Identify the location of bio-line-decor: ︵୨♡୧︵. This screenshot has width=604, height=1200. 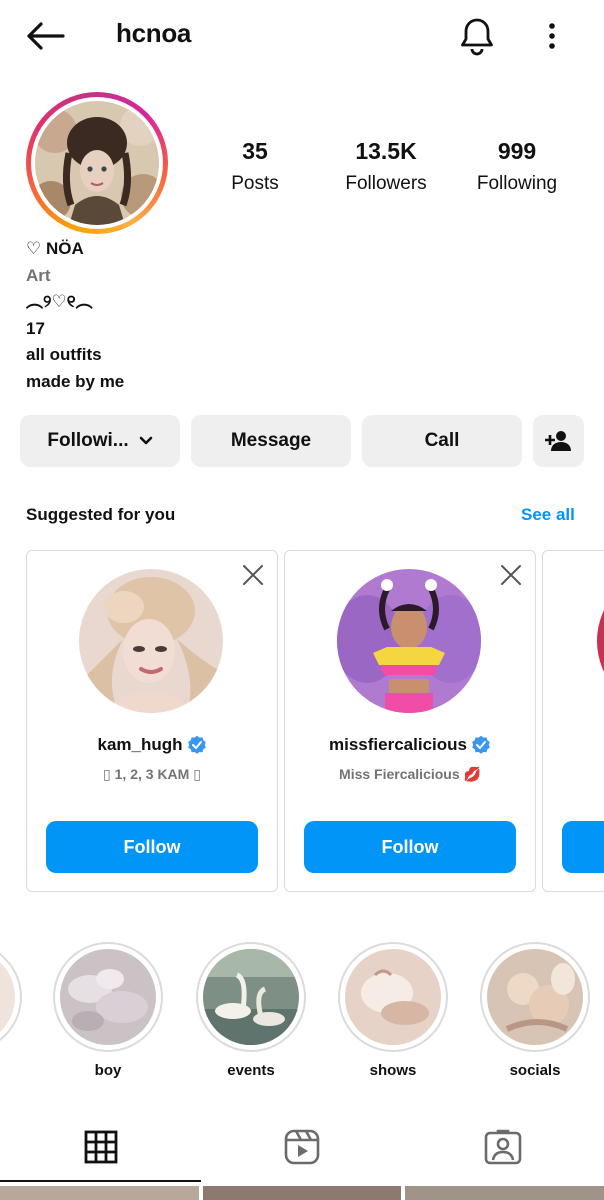
(59, 301).